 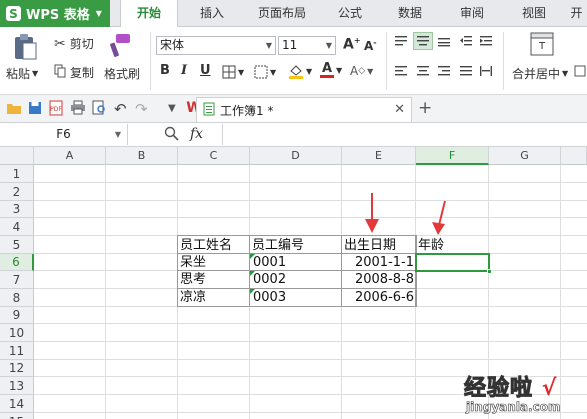 I want to click on row-header-2: 2, so click(x=17, y=192).